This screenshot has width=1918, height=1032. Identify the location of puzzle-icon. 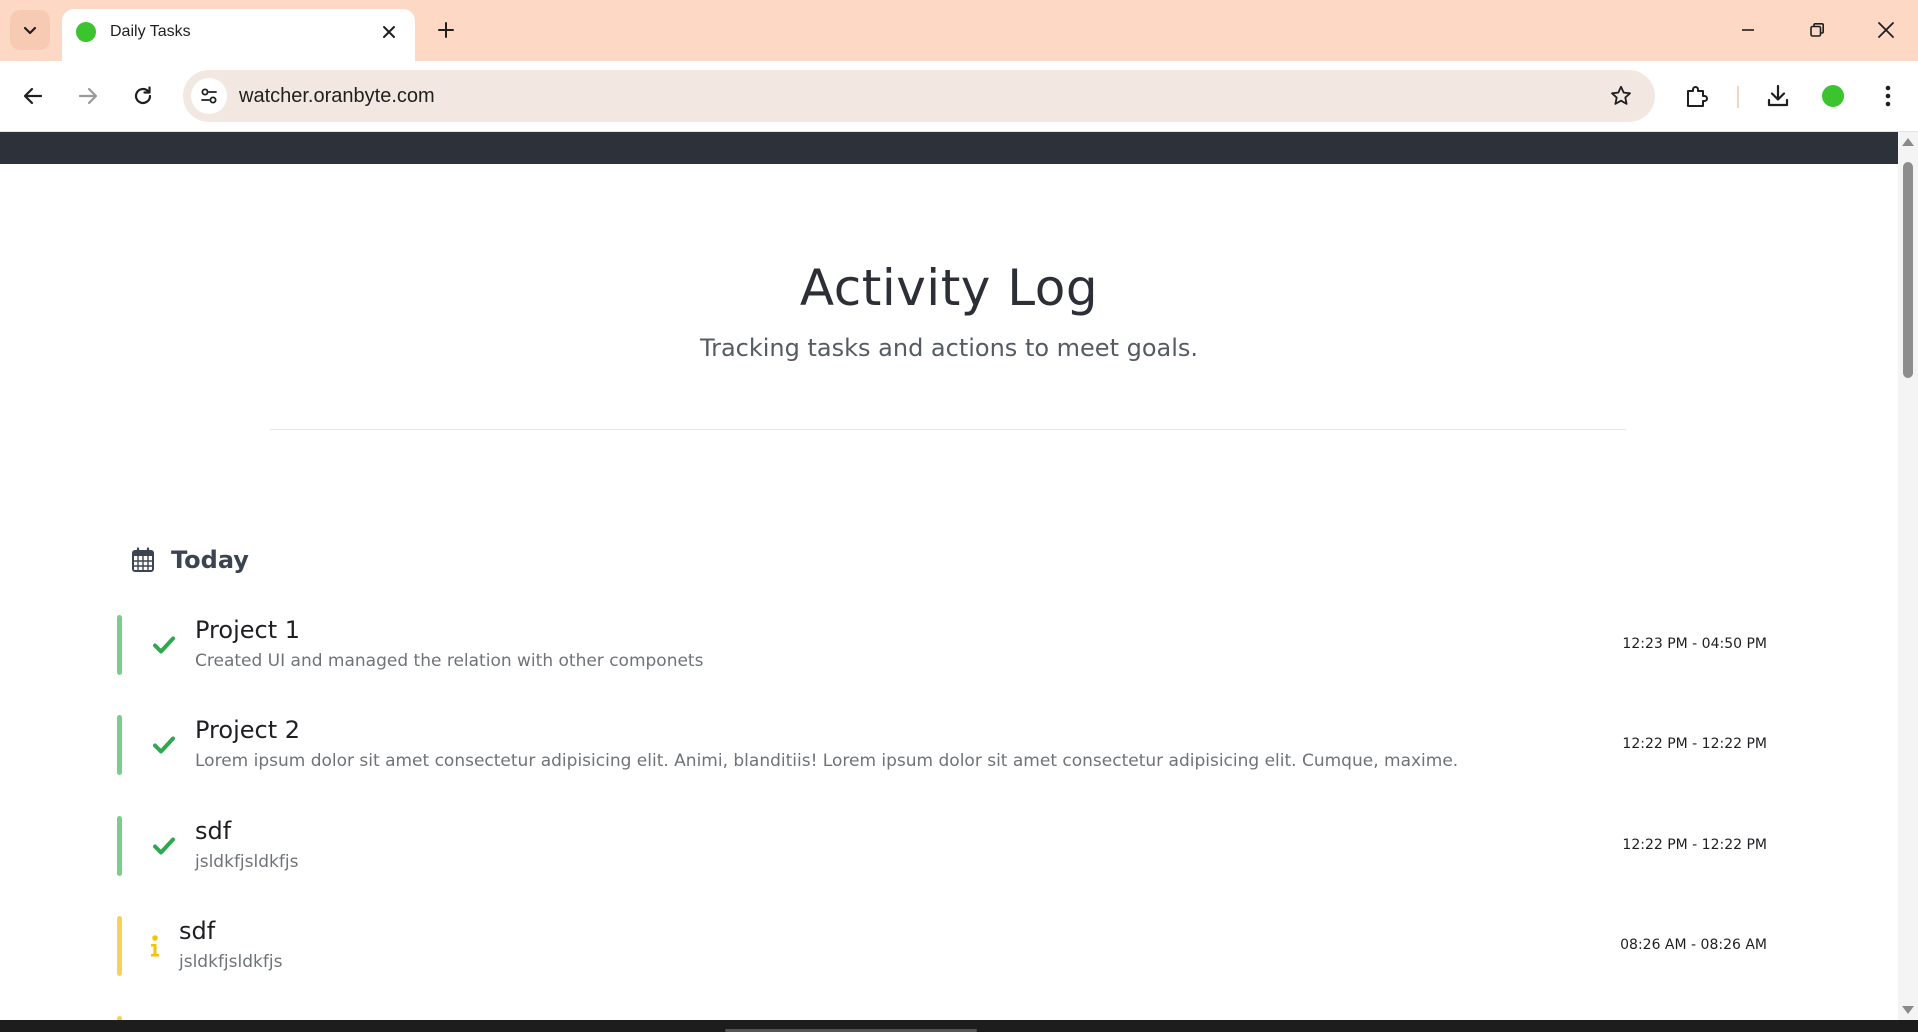
(1697, 96).